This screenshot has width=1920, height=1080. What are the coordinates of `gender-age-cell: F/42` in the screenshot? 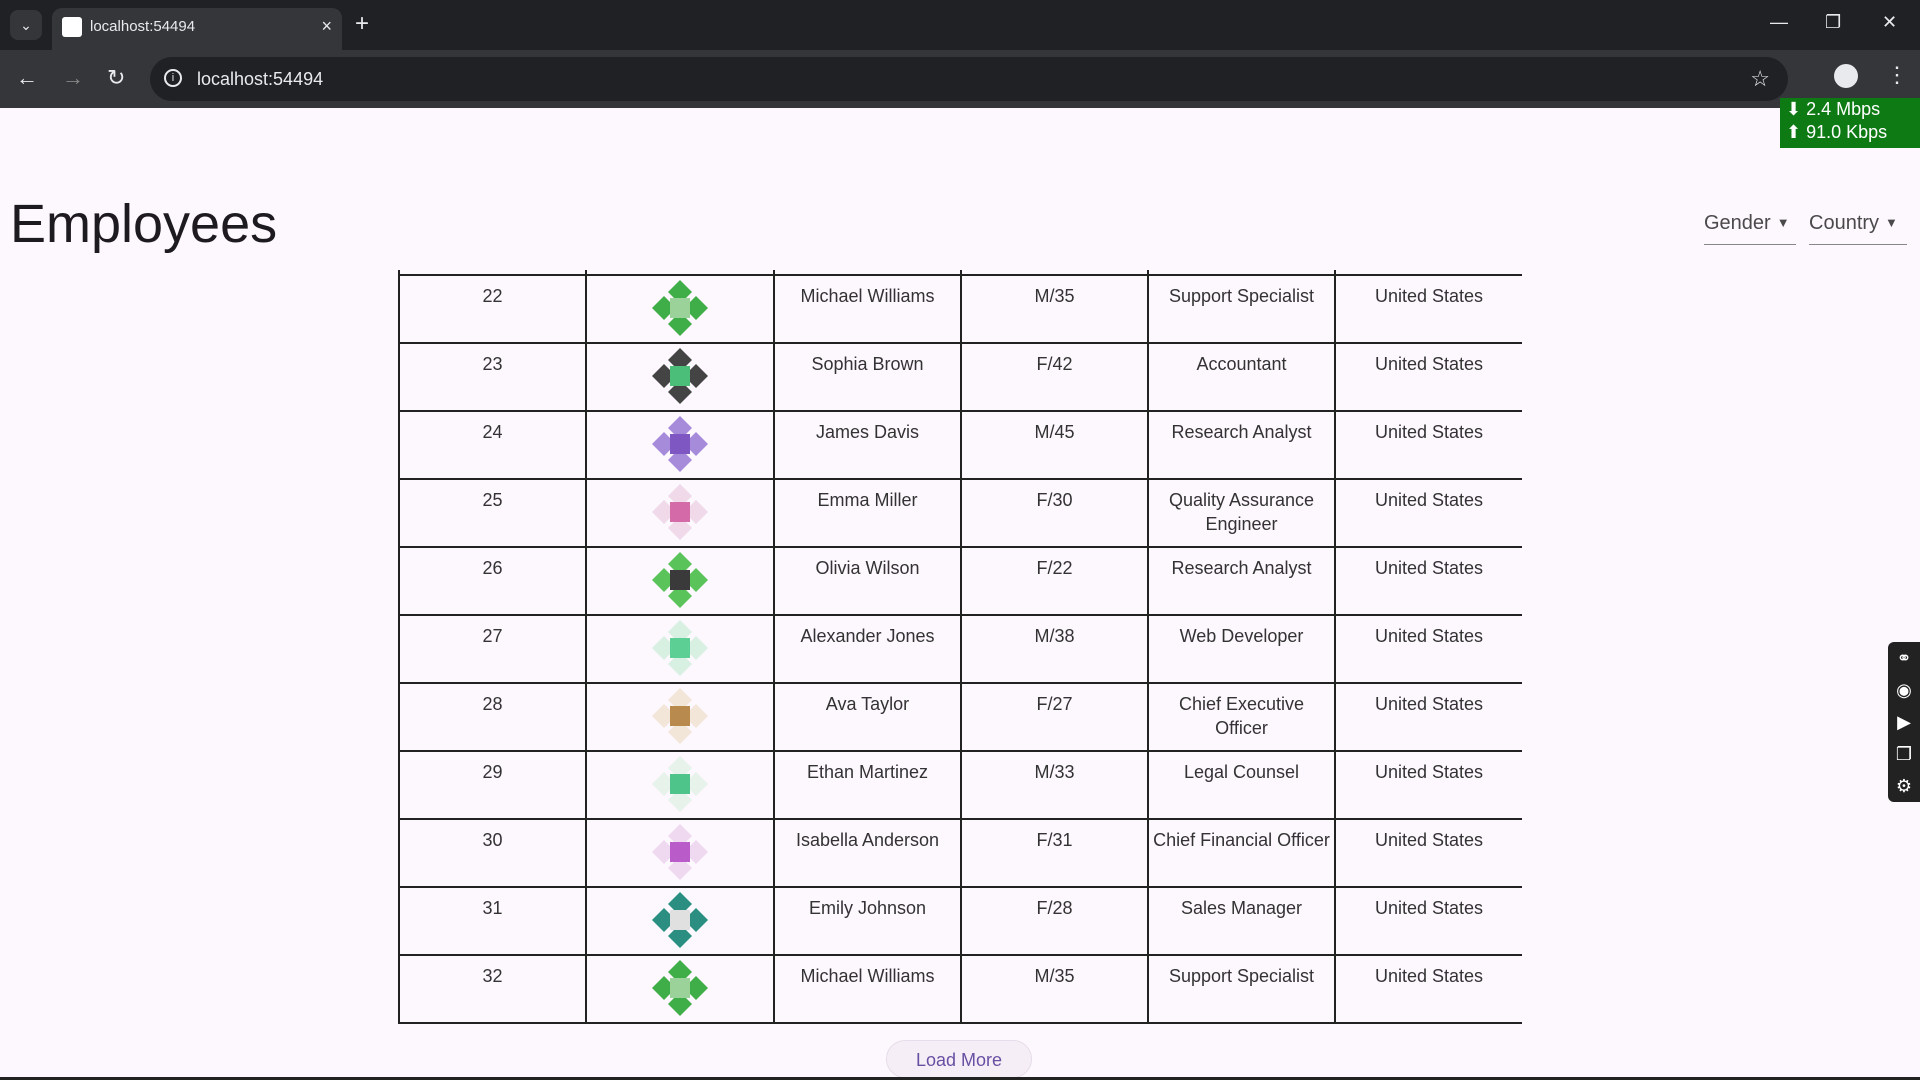 It's located at (1054, 377).